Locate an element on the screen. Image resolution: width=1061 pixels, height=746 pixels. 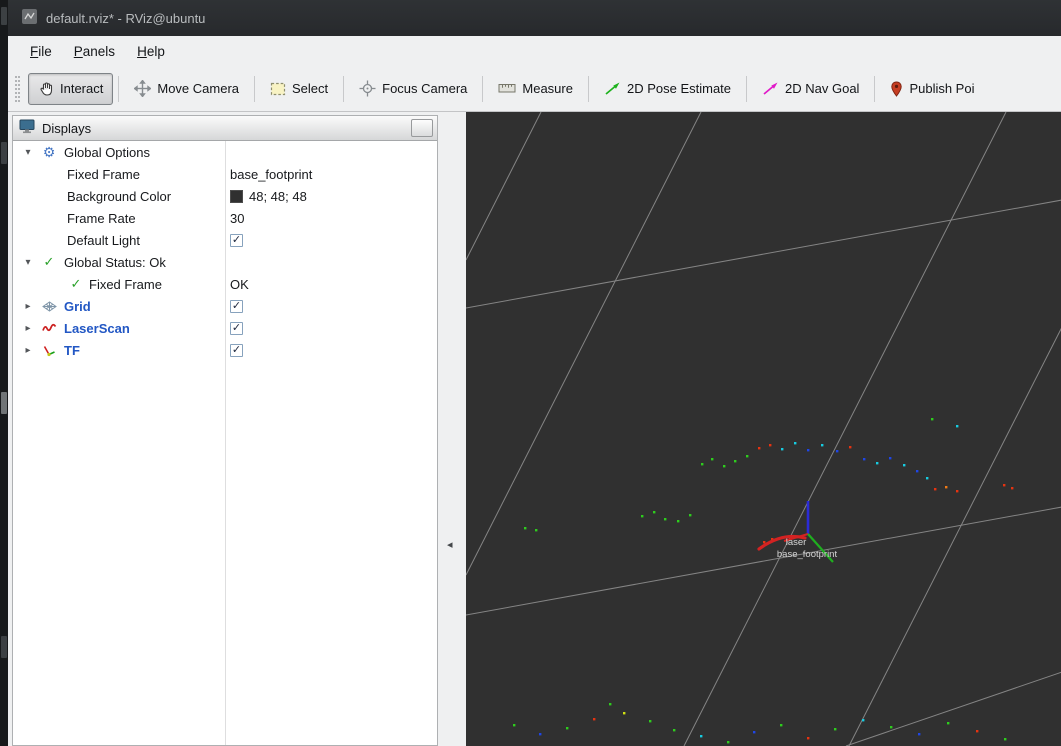
gear-icon: ⚙ is located at coordinates (49, 151).